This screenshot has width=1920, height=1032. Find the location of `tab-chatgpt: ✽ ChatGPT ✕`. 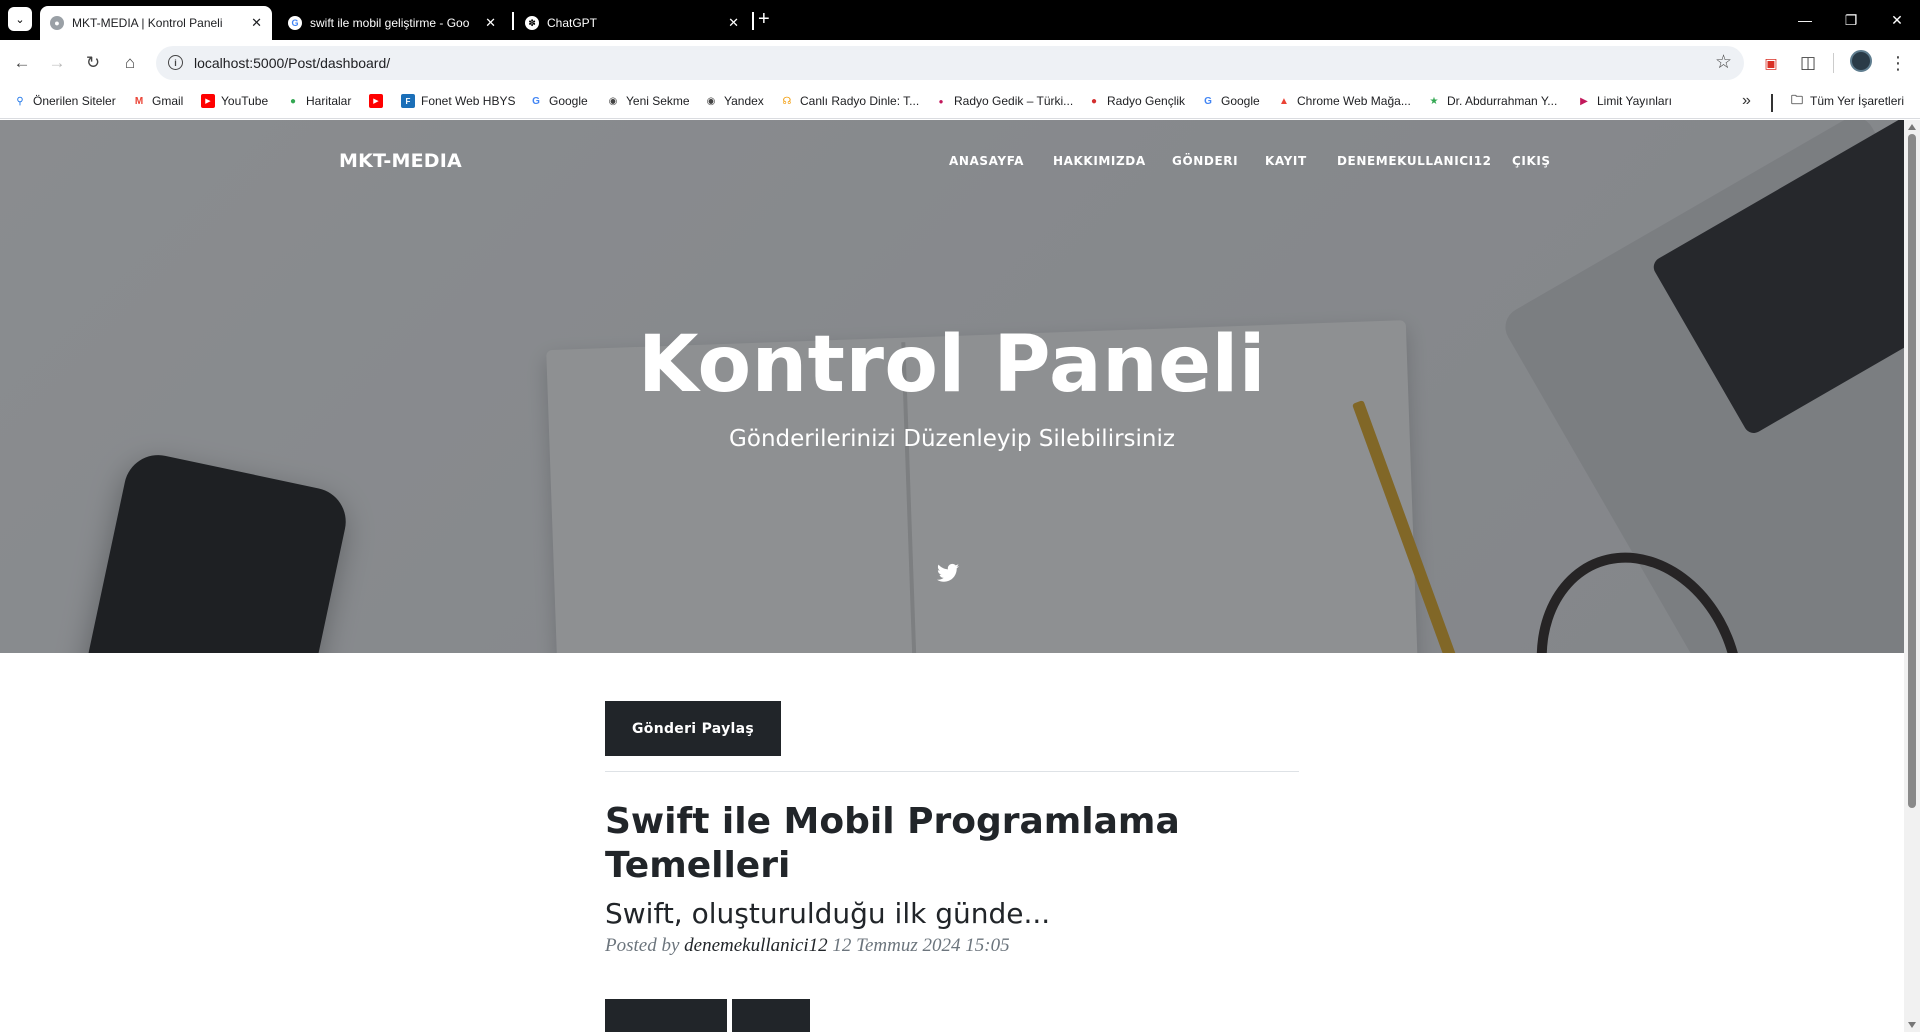

tab-chatgpt: ✽ ChatGPT ✕ is located at coordinates (632, 23).